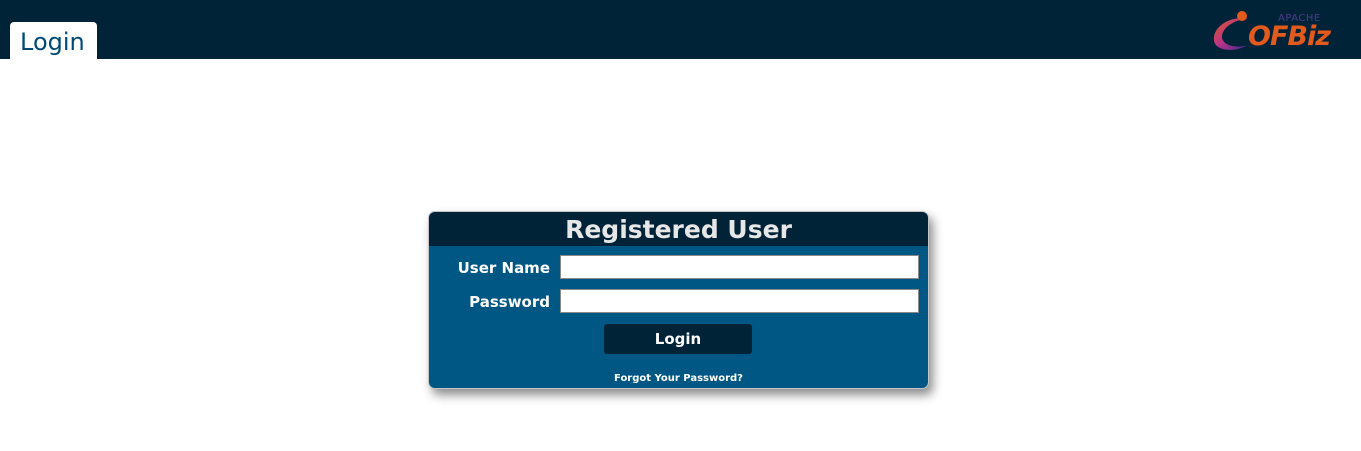 This screenshot has height=451, width=1361. What do you see at coordinates (1289, 36) in the screenshot?
I see `logo-ofbiz-text: OFBiz` at bounding box center [1289, 36].